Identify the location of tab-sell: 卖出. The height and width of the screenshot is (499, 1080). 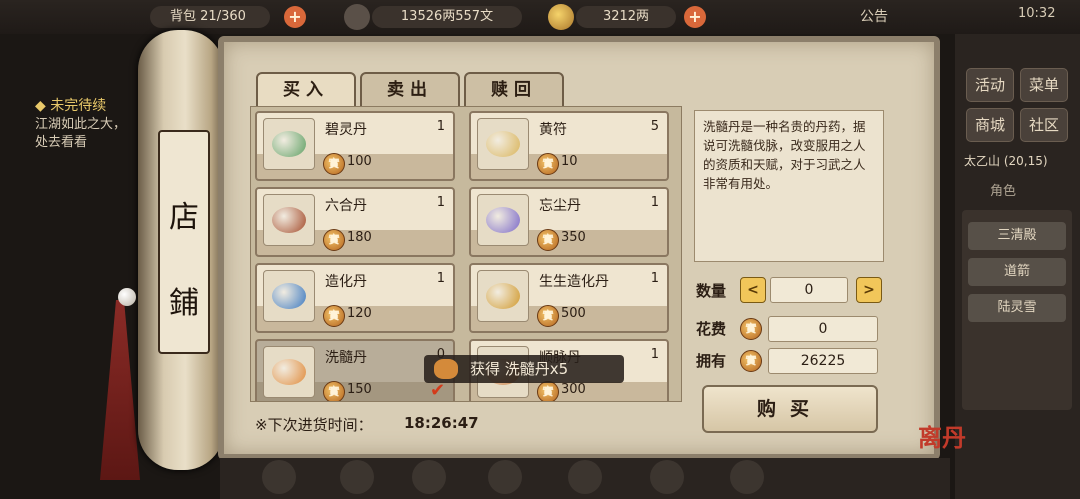
(410, 90).